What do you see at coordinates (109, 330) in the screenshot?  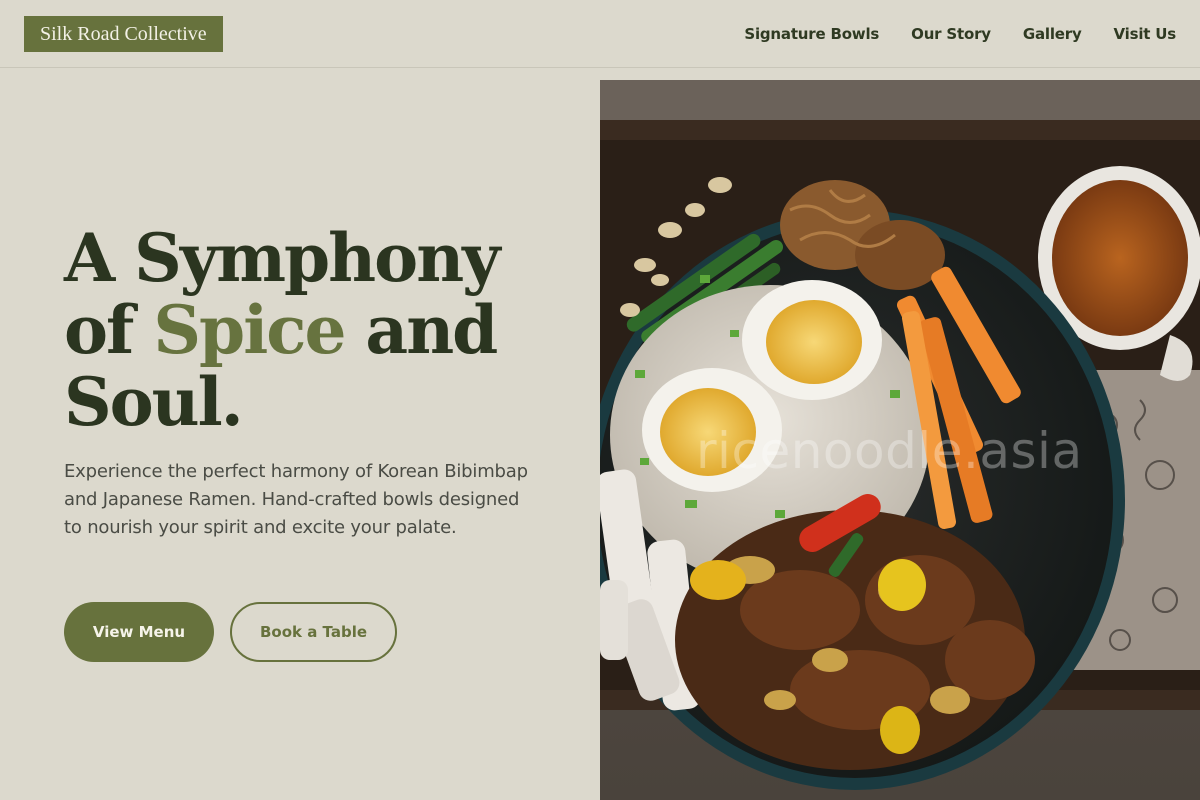 I see `hero-title-of: of` at bounding box center [109, 330].